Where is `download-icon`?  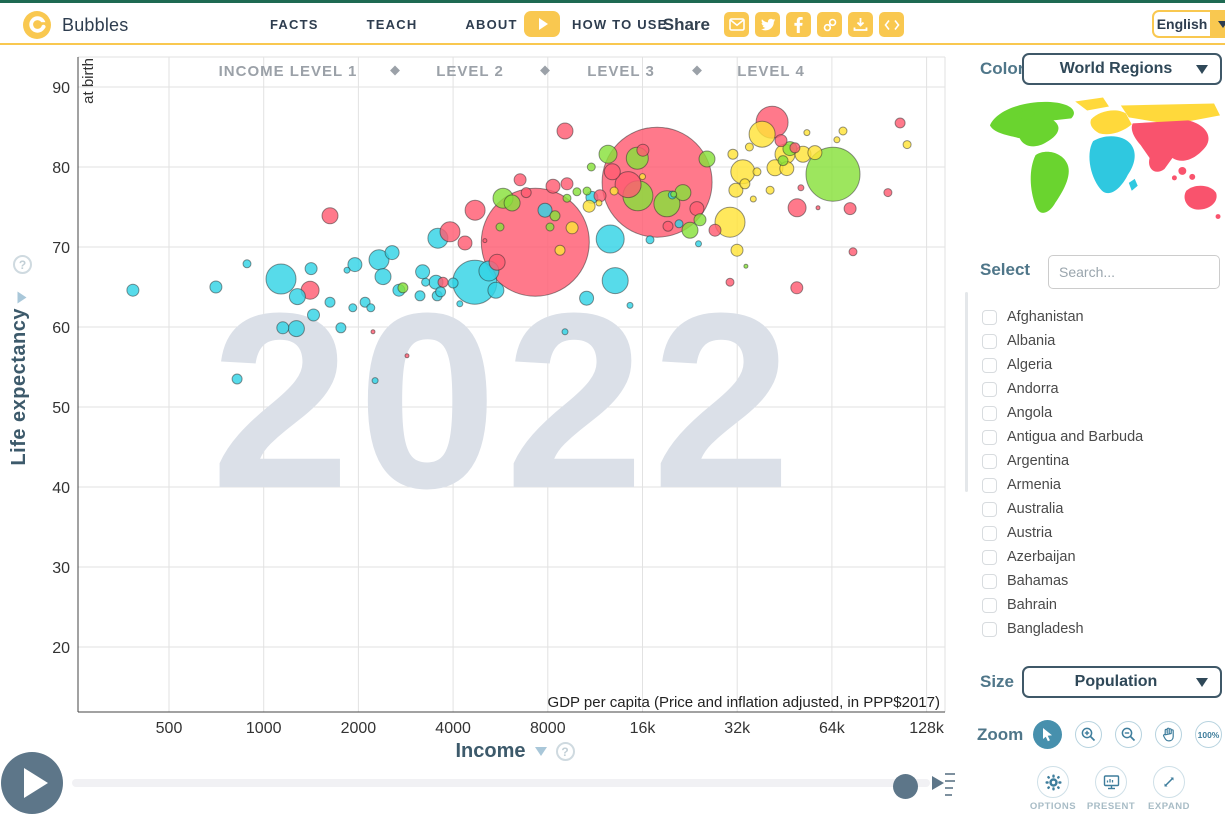
download-icon is located at coordinates (860, 24).